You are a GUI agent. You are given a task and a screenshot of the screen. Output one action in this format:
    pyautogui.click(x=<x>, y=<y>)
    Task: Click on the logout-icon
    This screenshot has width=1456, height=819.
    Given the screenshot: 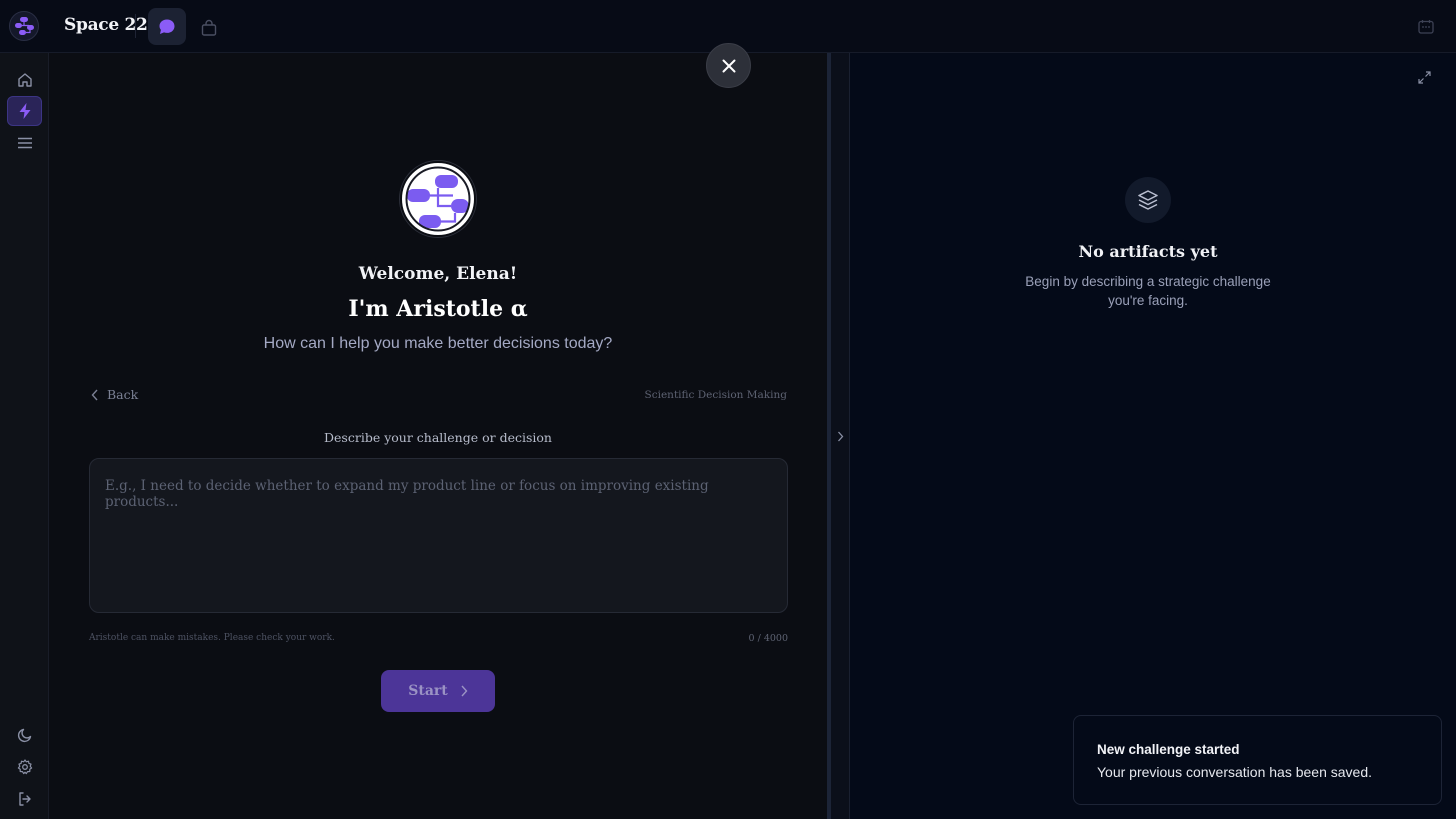 What is the action you would take?
    pyautogui.click(x=24, y=799)
    